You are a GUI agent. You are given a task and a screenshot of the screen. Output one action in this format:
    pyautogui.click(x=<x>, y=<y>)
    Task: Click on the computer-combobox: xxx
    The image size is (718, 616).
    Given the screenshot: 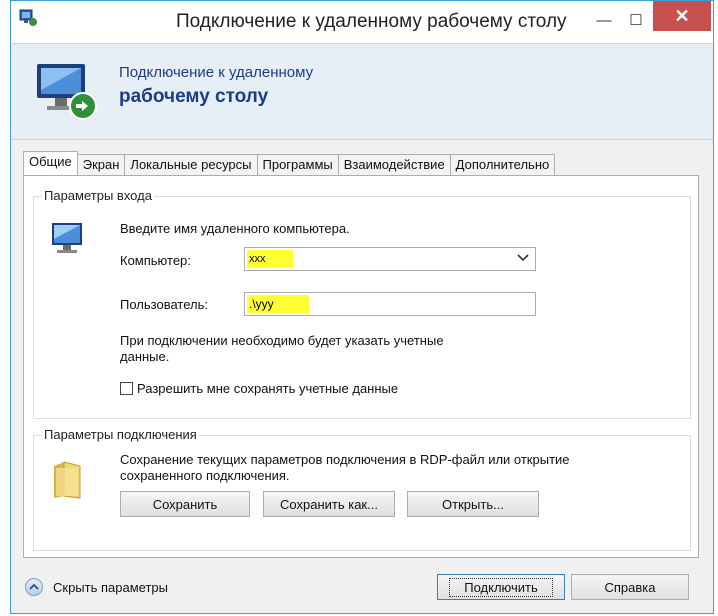 What is the action you would take?
    pyautogui.click(x=390, y=259)
    